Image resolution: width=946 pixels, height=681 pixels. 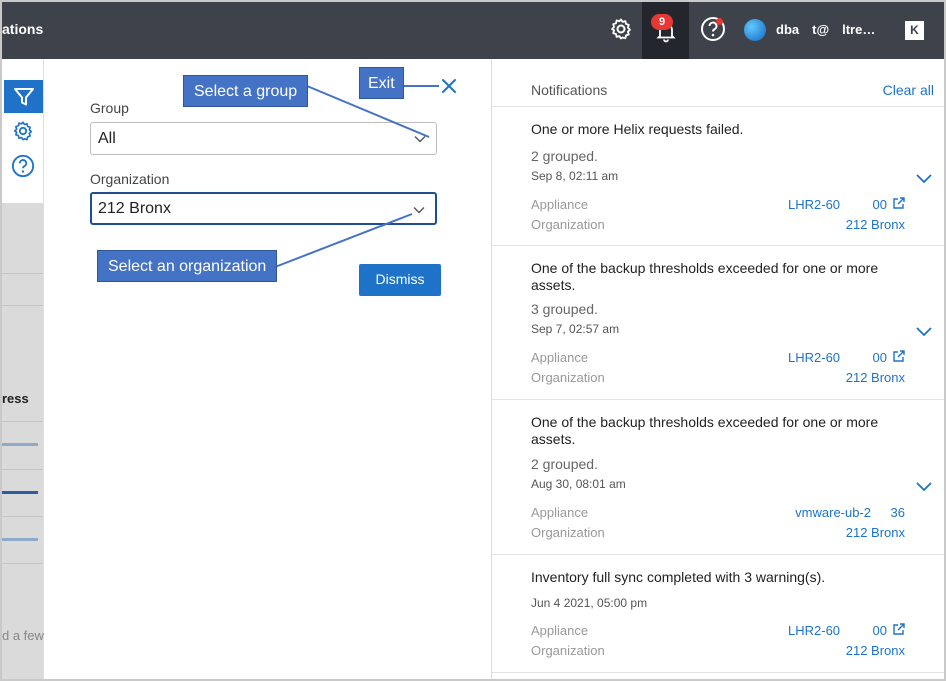 I want to click on settings-icon, so click(x=23, y=131).